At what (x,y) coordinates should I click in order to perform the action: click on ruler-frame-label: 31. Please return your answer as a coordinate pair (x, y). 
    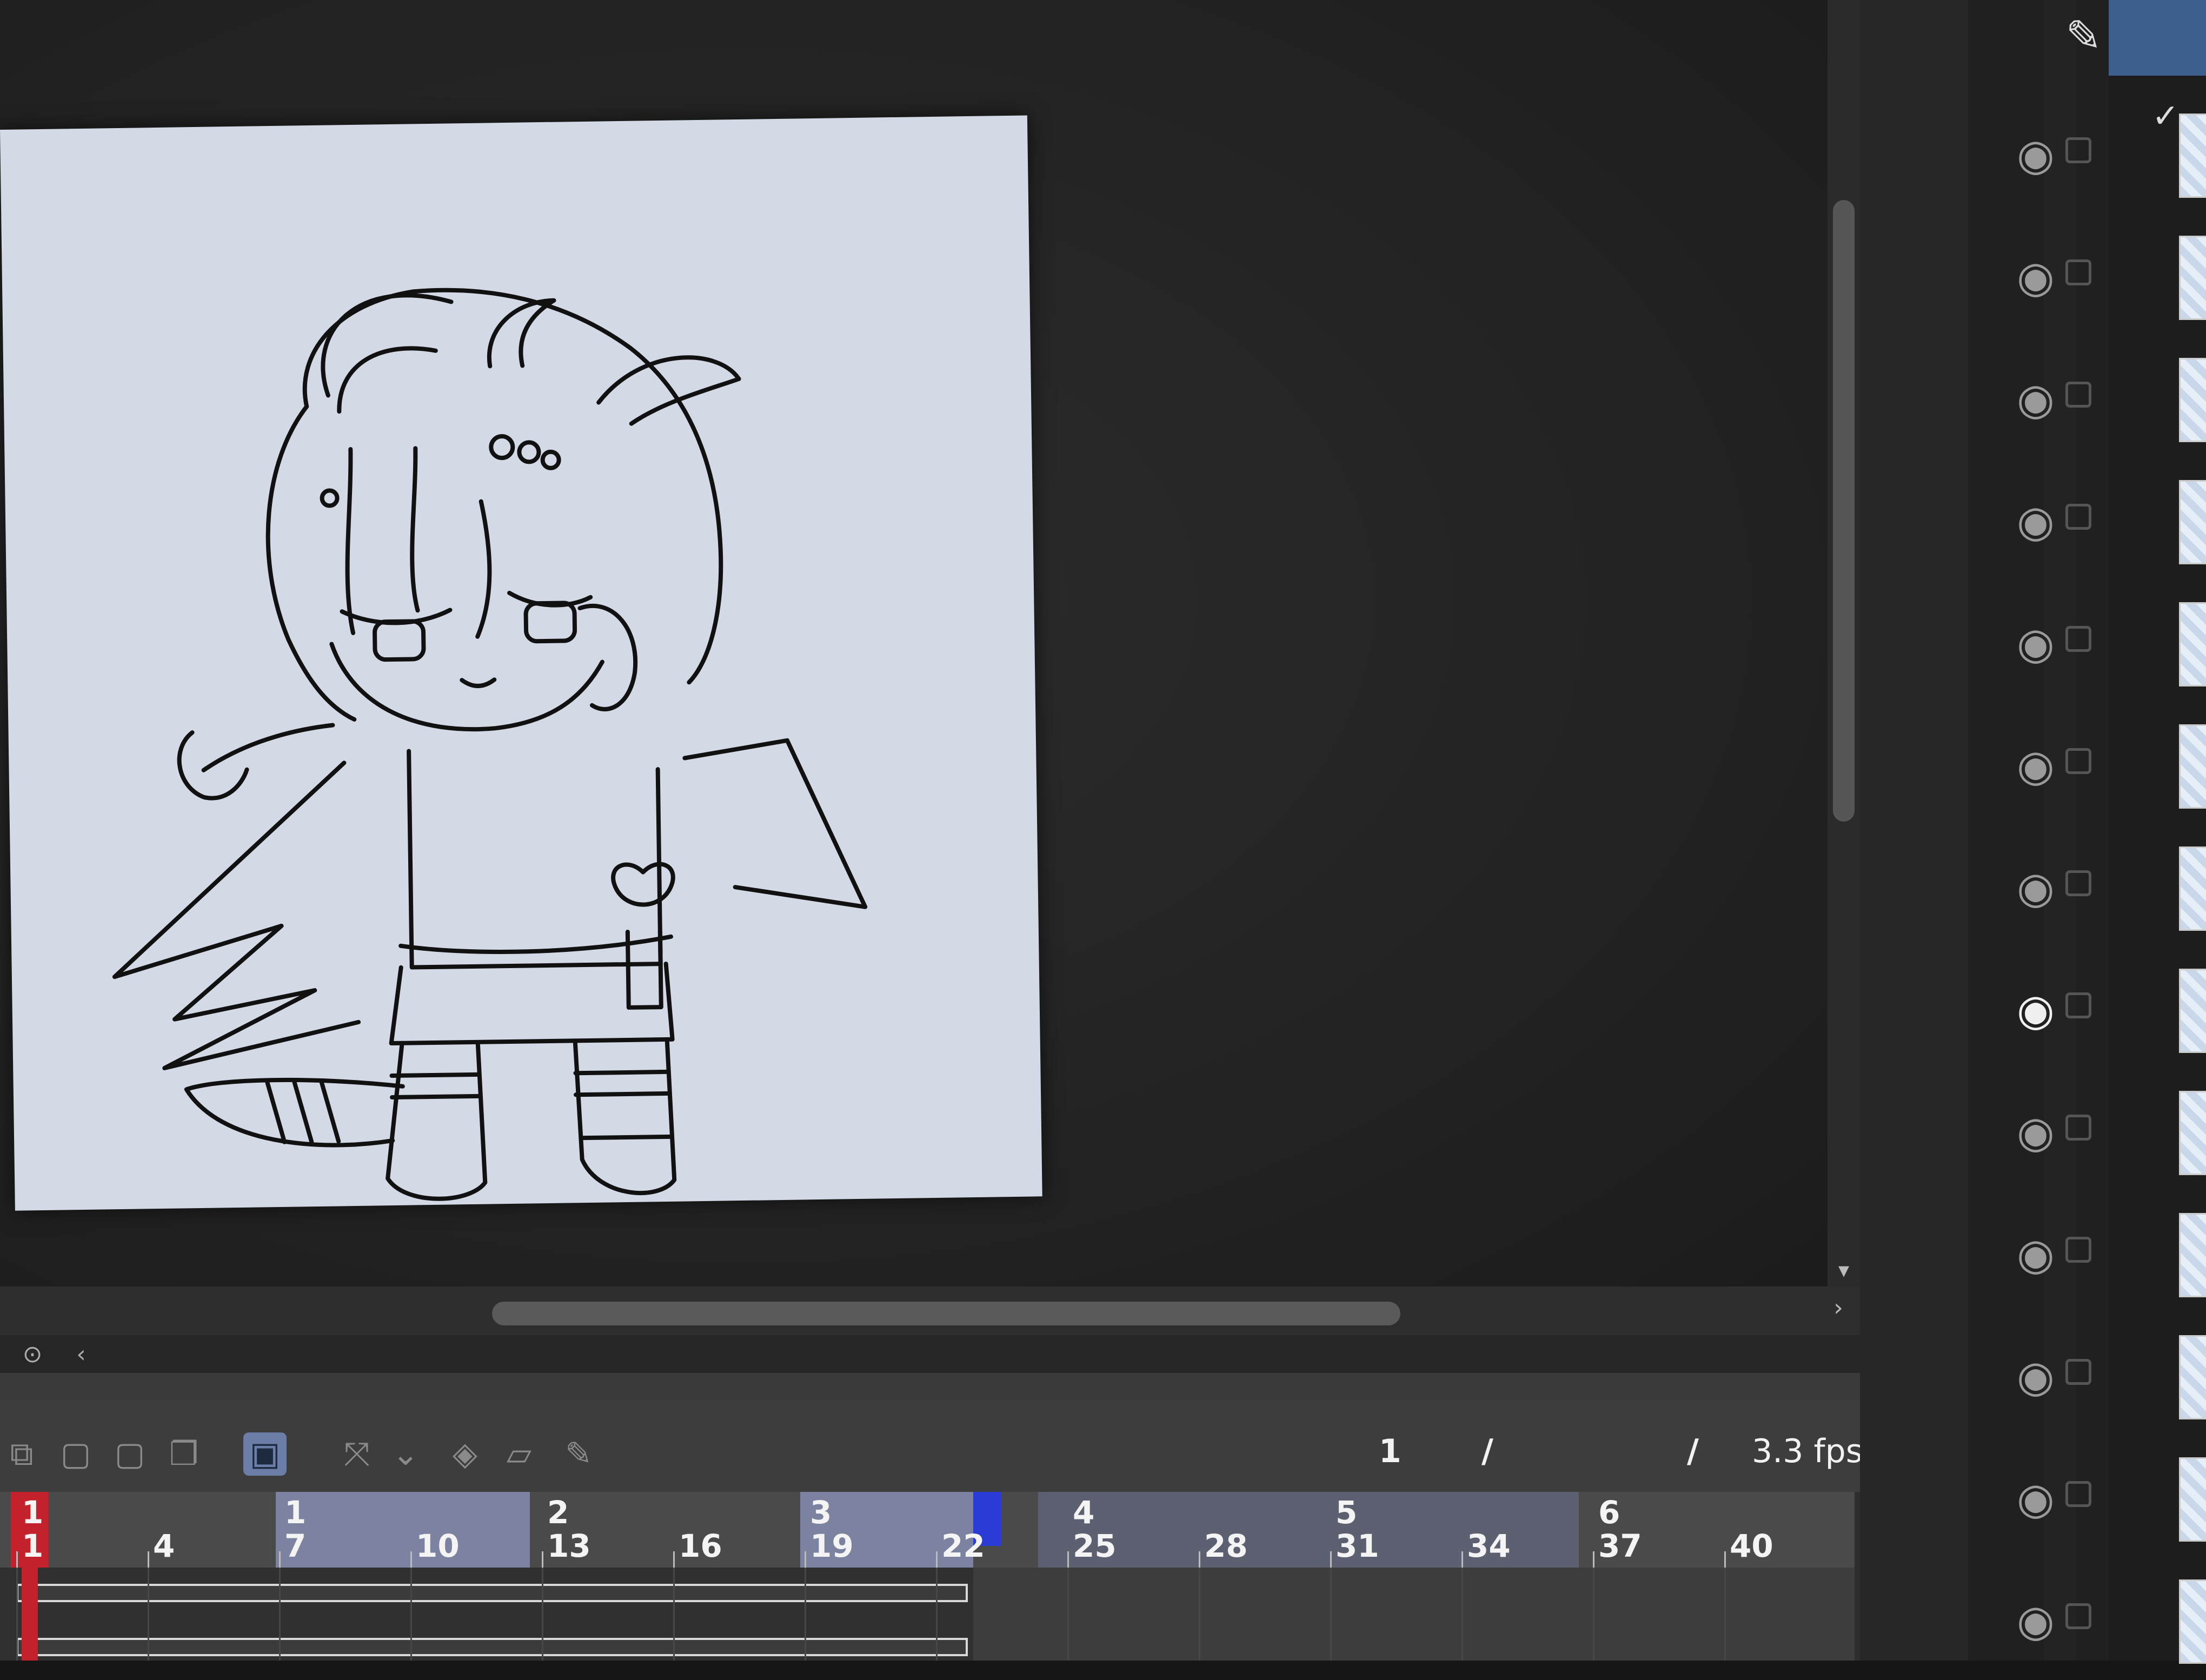
    Looking at the image, I should click on (1357, 1546).